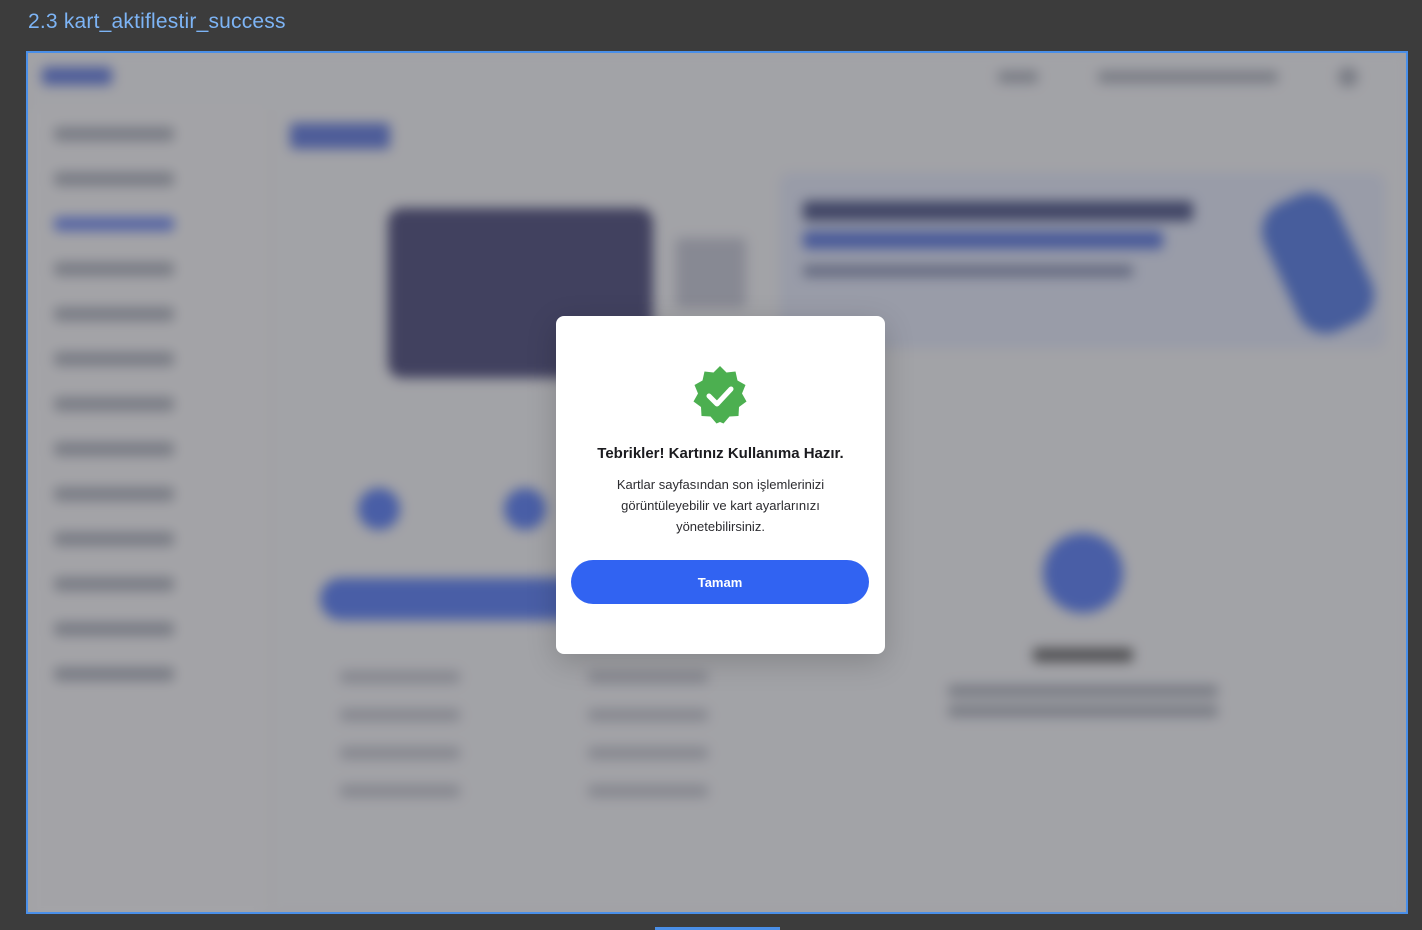  I want to click on frame-title: 2.3 kart_aktiflestir_success, so click(157, 21).